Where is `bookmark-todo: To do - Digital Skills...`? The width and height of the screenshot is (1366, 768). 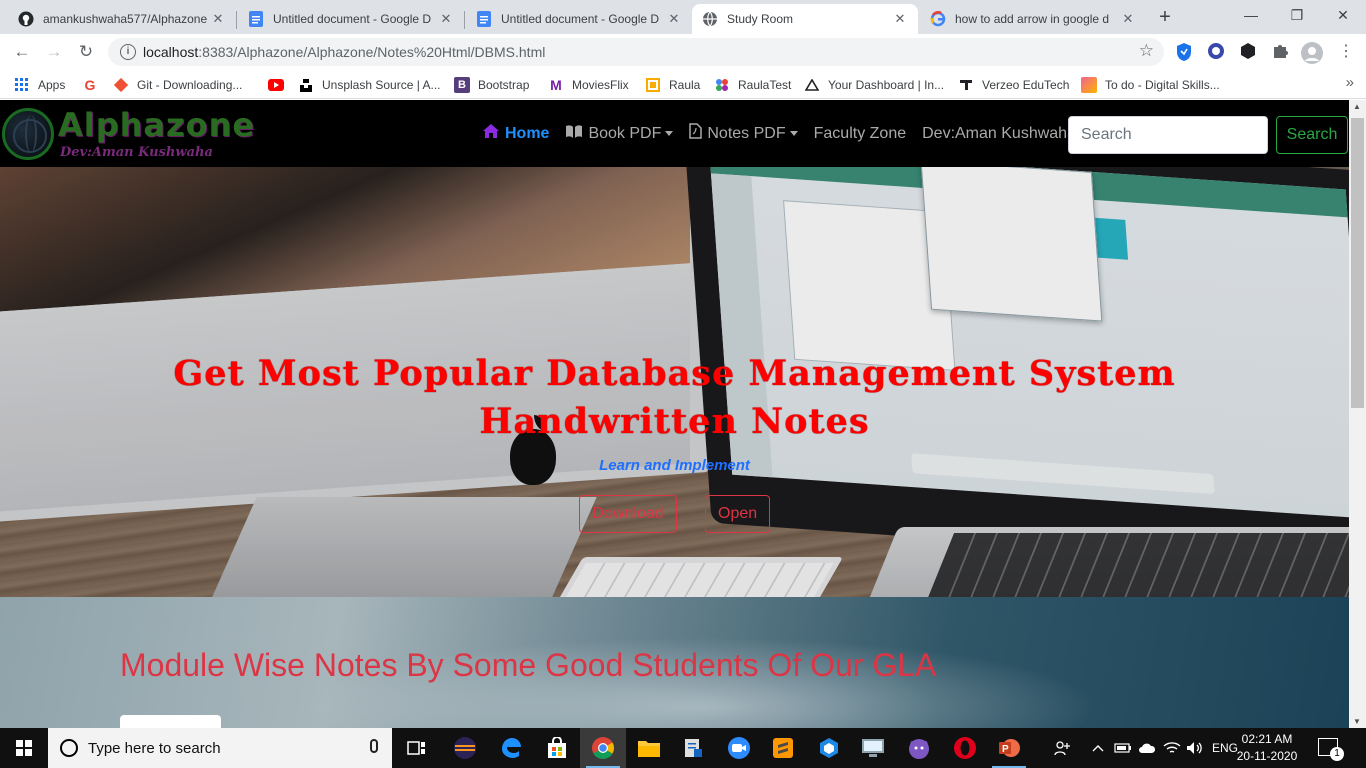
bookmark-todo: To do - Digital Skills... is located at coordinates (1150, 85).